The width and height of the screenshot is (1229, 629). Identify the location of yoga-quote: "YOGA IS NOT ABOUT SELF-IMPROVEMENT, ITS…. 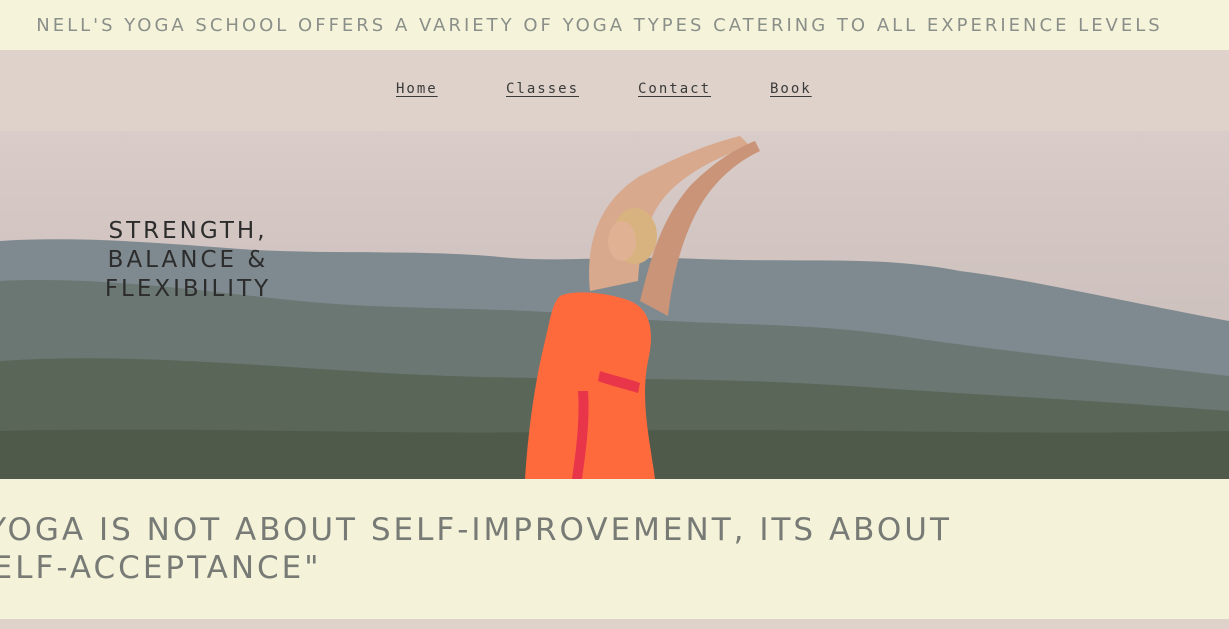
(476, 549).